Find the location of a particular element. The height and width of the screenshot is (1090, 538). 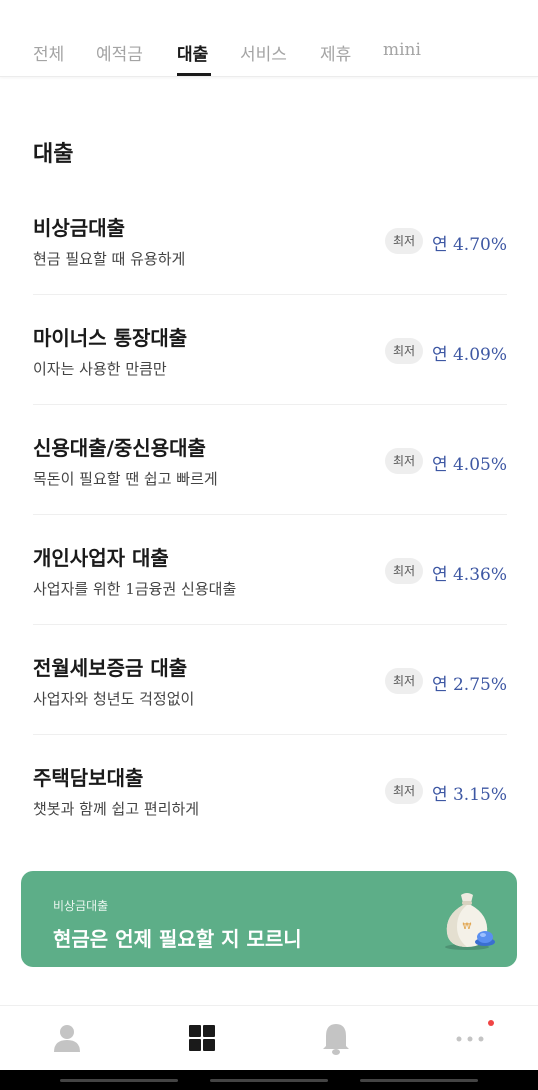

loan-item-mortgage: 주택담보대출 챗봇과 함께 쉽고 편리하게 최저 연 3.15% is located at coordinates (270, 817).